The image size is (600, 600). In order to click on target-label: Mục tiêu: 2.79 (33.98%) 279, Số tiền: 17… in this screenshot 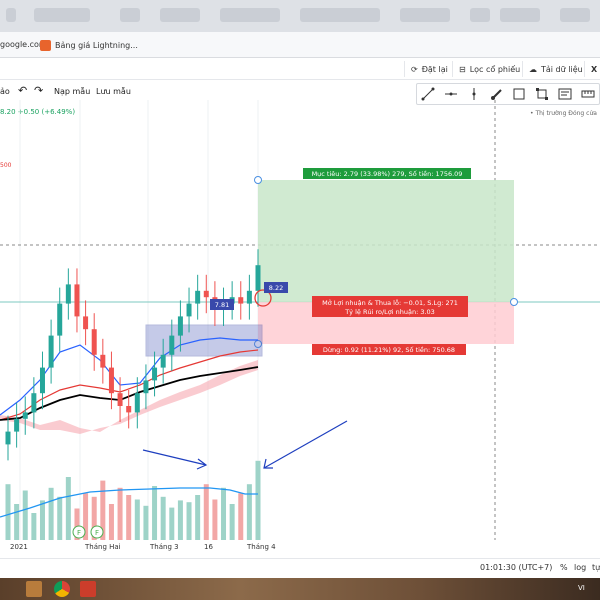, I will do `click(387, 173)`.